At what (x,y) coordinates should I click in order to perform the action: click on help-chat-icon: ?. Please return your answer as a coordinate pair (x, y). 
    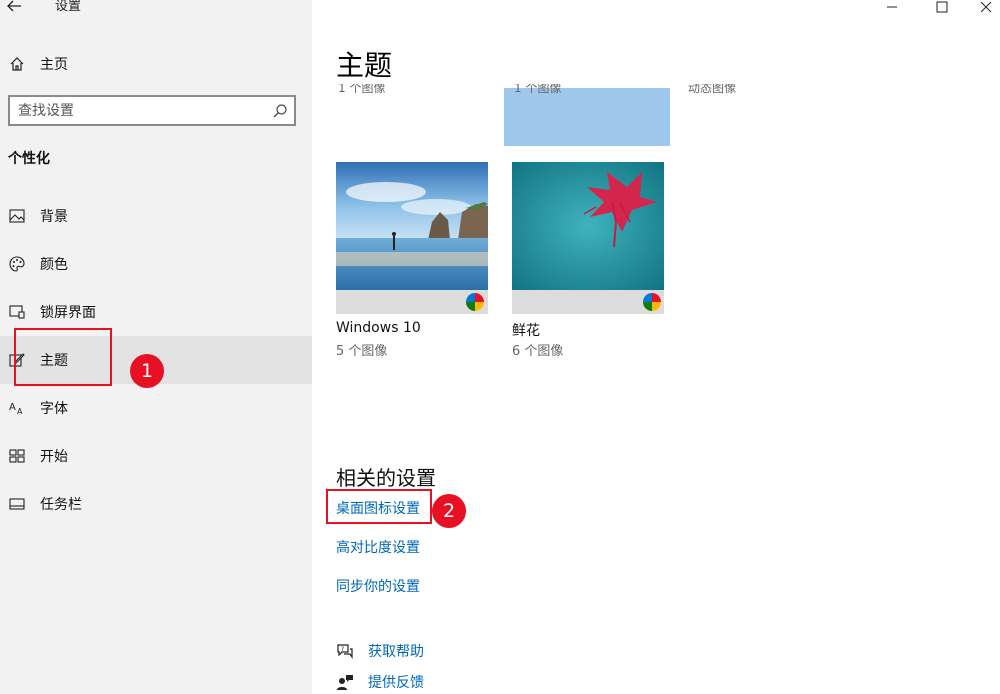
    Looking at the image, I should click on (345, 651).